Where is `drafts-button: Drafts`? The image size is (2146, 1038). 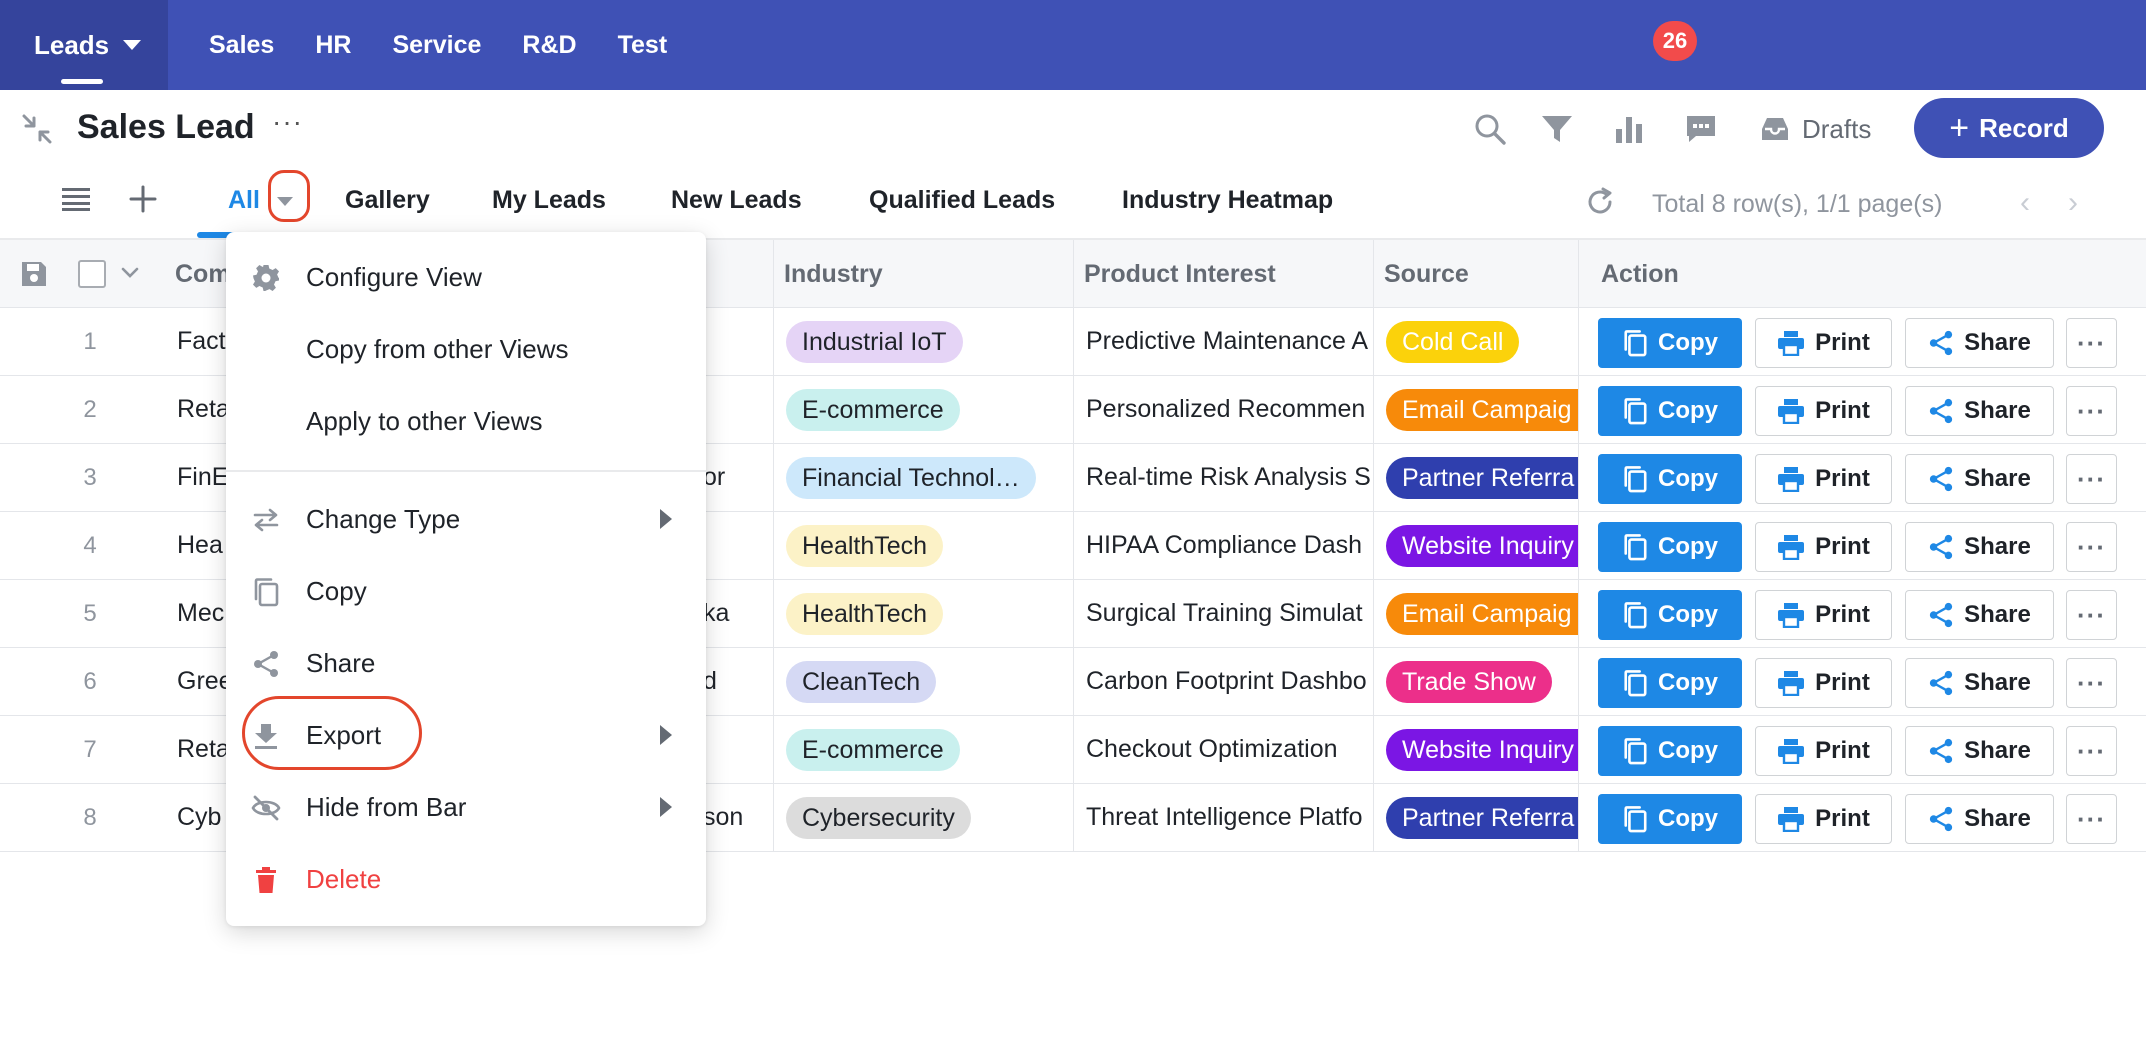
drafts-button: Drafts is located at coordinates (1815, 129).